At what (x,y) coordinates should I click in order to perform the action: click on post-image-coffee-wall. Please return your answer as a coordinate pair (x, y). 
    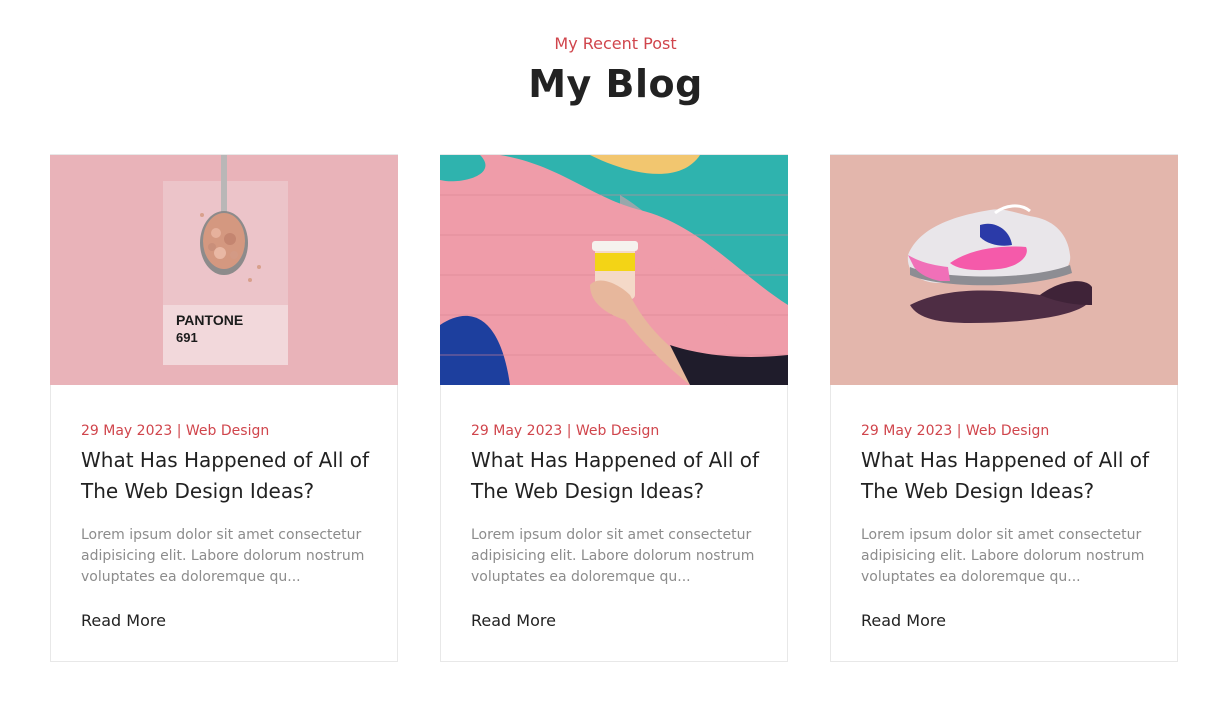
    Looking at the image, I should click on (614, 270).